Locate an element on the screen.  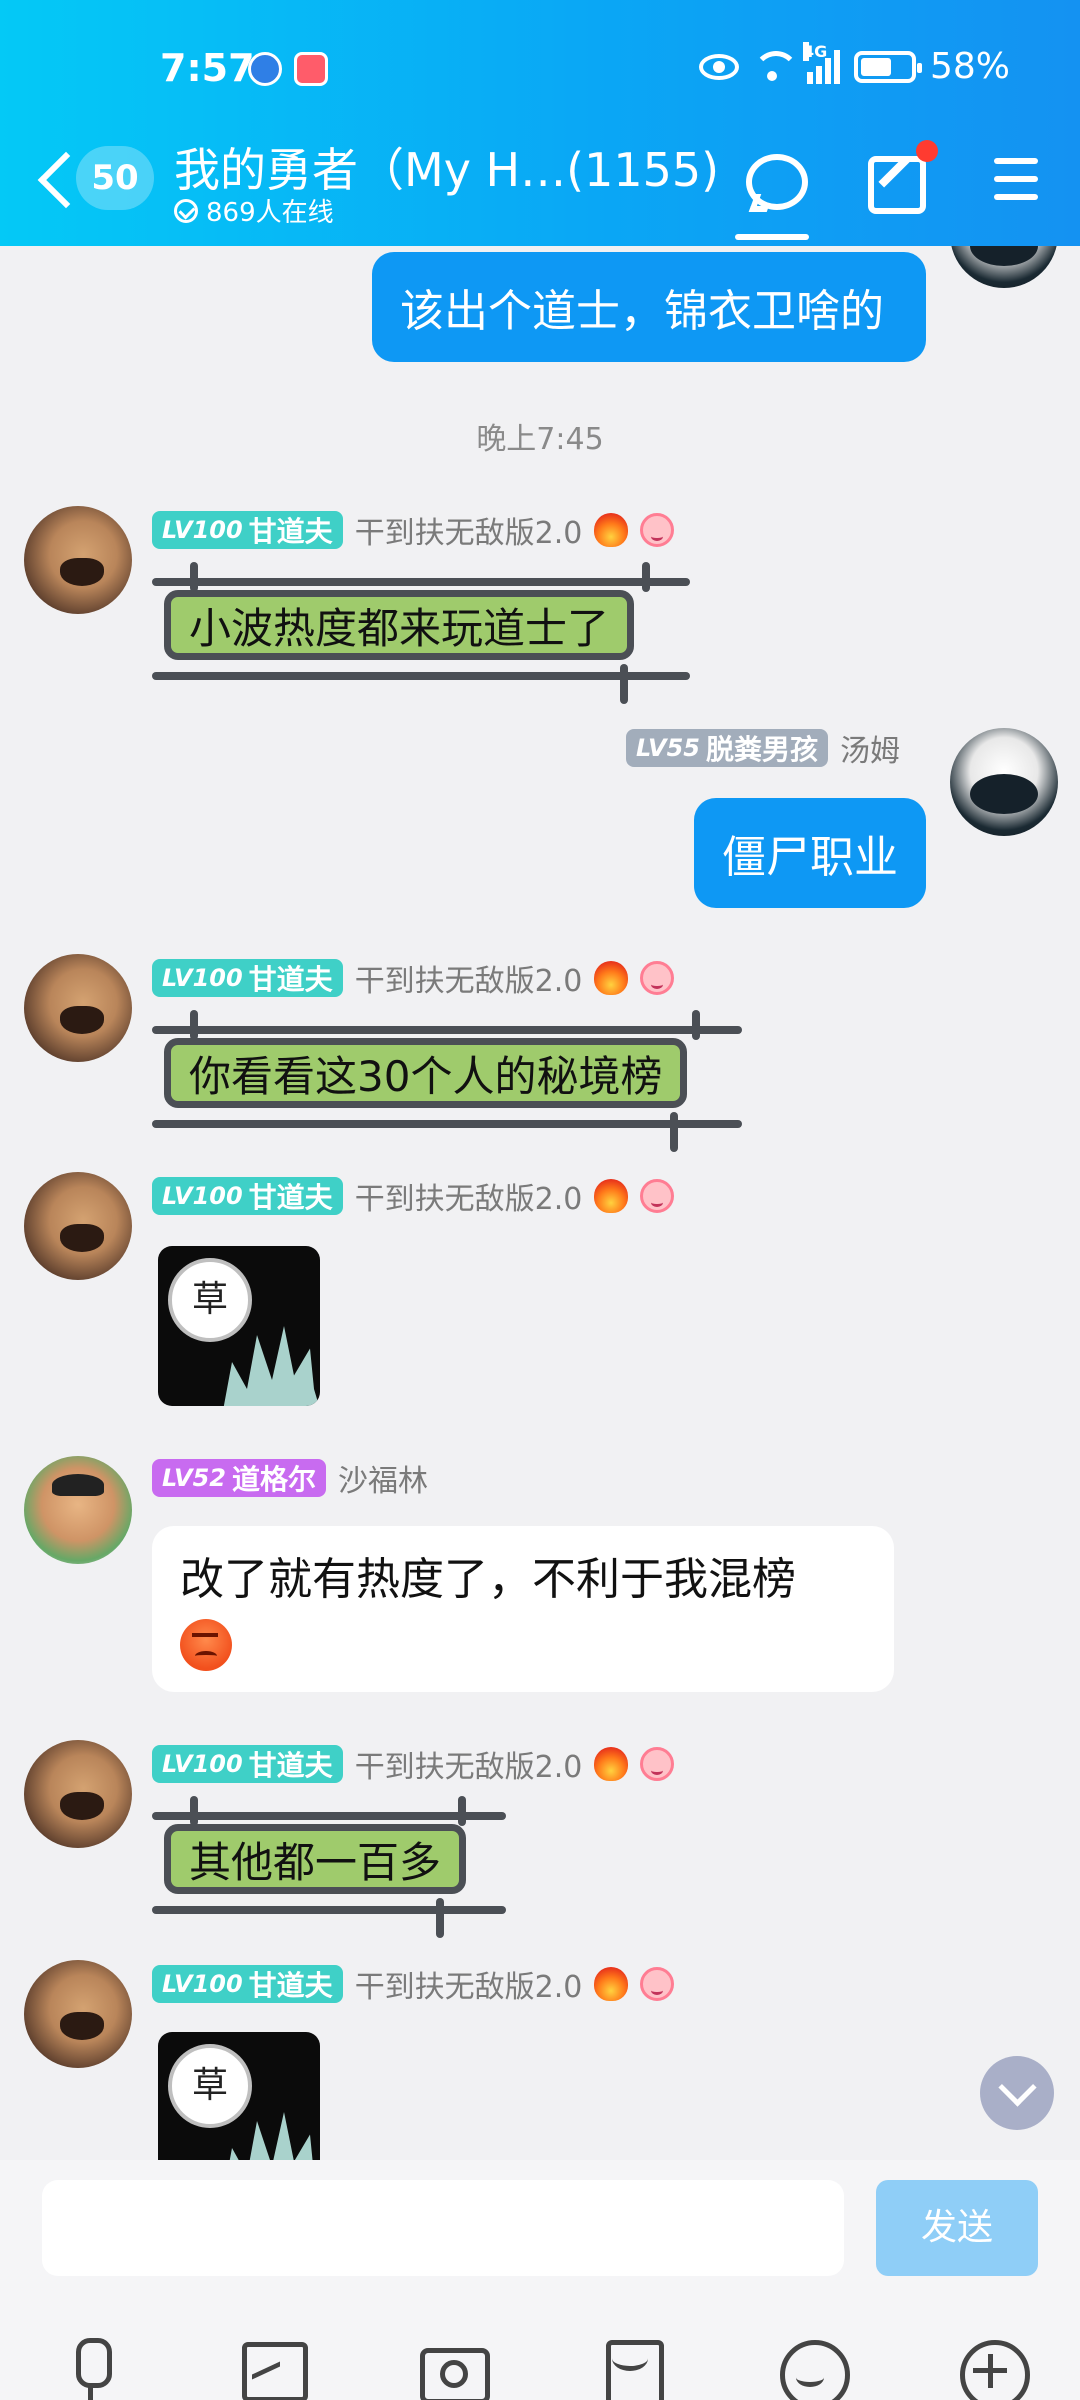
camera-icon is located at coordinates (454, 2369).